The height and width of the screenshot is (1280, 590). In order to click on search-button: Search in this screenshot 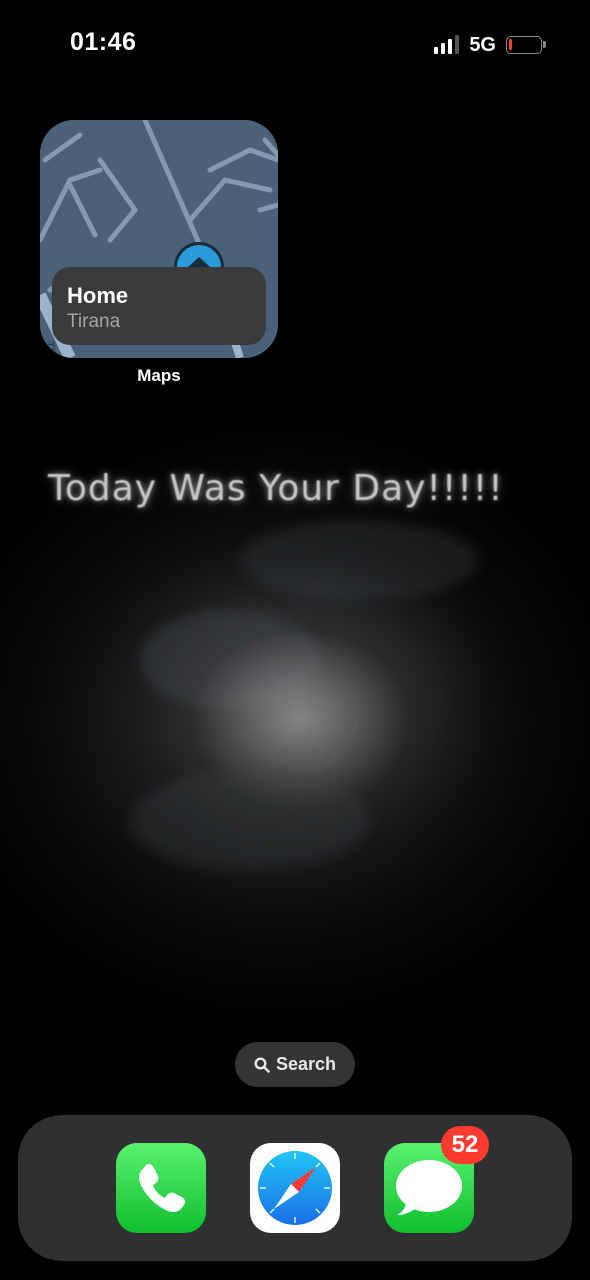, I will do `click(295, 1064)`.